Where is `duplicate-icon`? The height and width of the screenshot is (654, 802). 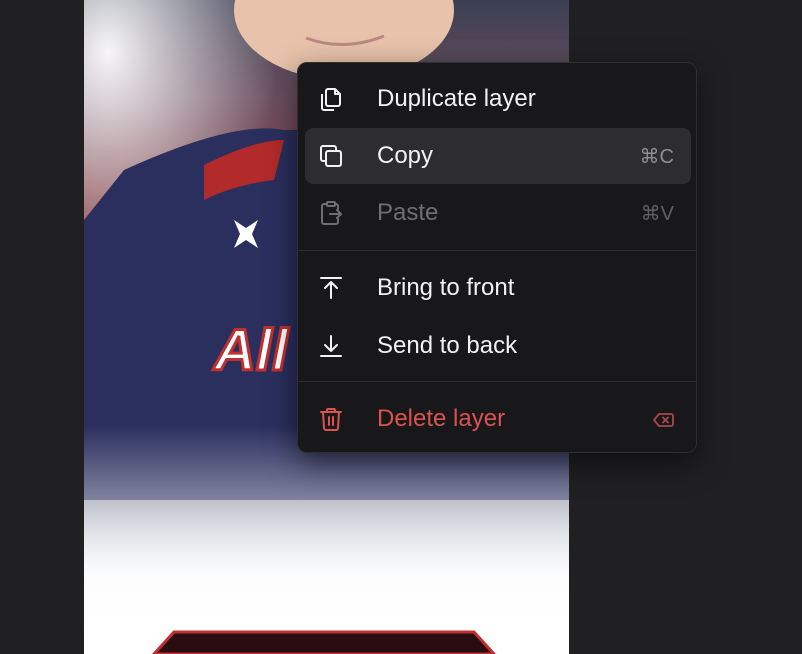
duplicate-icon is located at coordinates (331, 99).